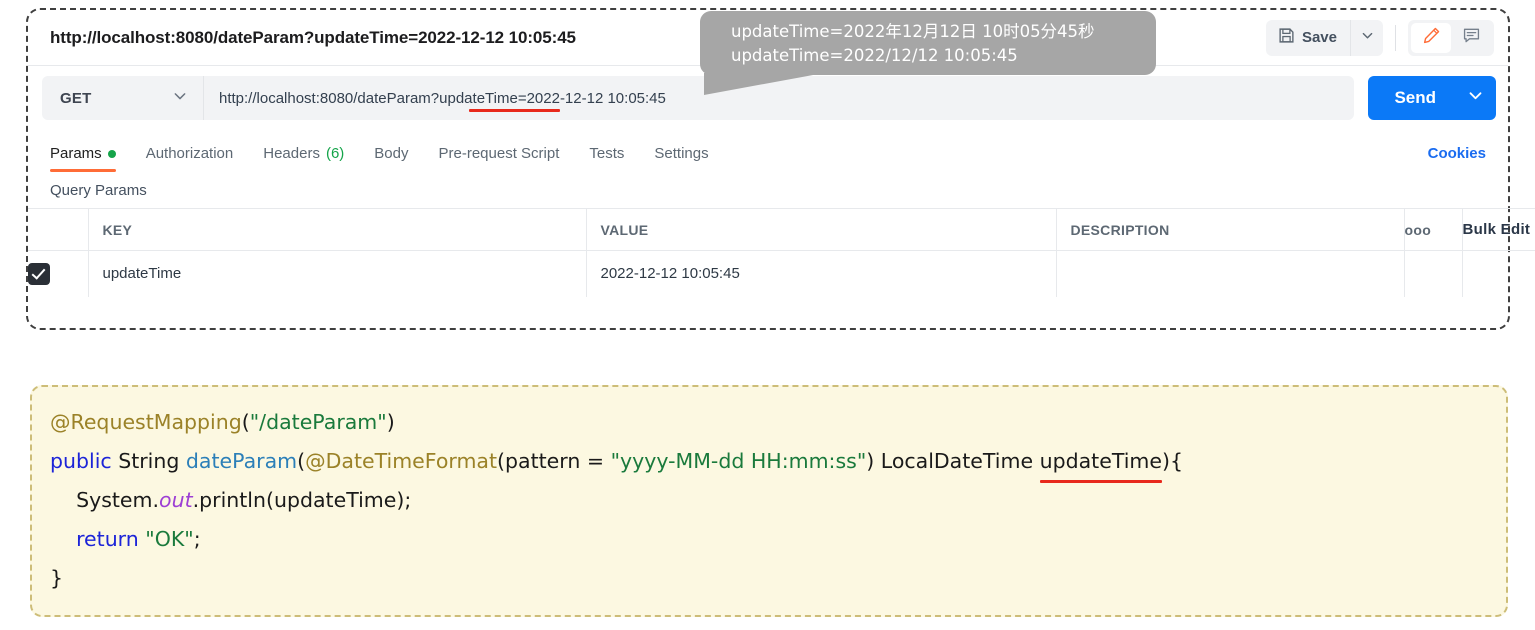 The image size is (1535, 630). Describe the element at coordinates (169, 539) in the screenshot. I see `code-string-ok: "OK"` at that location.